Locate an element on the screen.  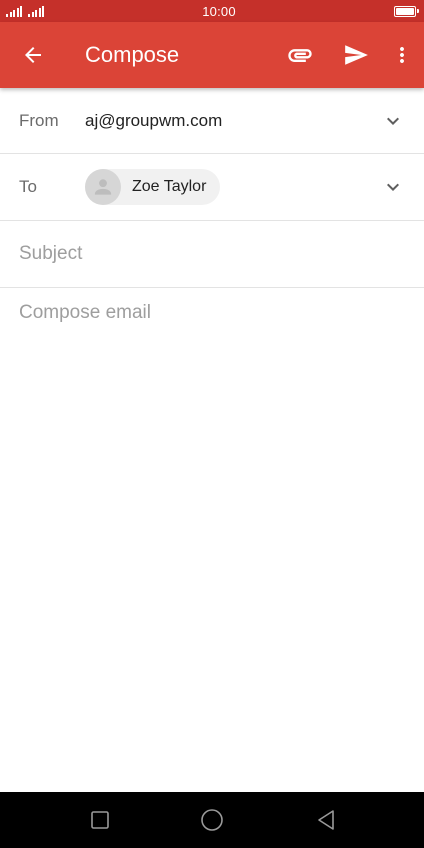
subject-input is located at coordinates (211, 254).